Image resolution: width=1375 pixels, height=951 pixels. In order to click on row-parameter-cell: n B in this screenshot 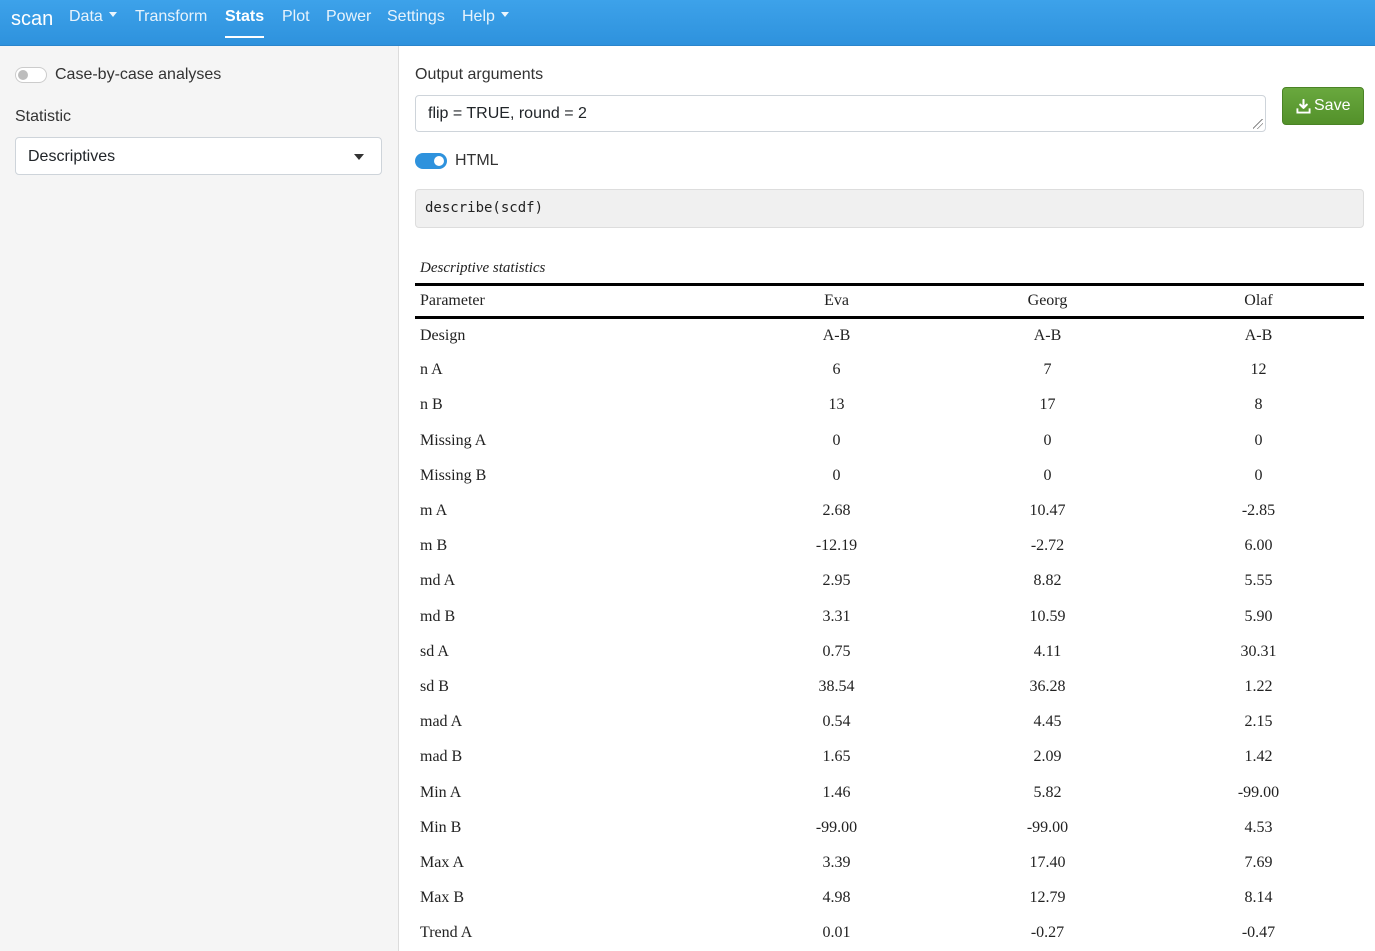, I will do `click(431, 405)`.